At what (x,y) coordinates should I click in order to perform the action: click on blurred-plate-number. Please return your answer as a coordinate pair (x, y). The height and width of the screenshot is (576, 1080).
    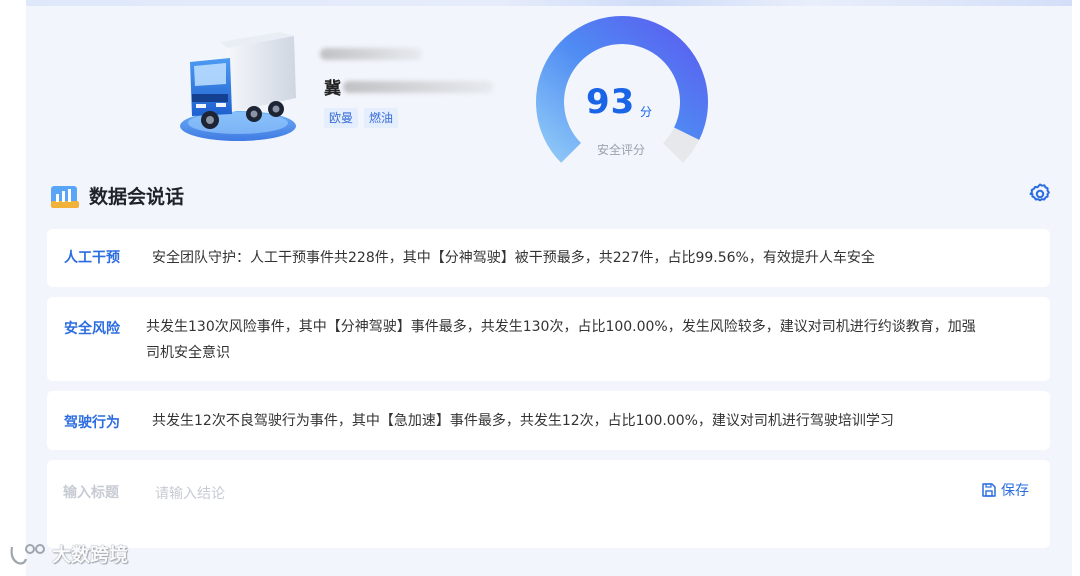
    Looking at the image, I should click on (418, 86).